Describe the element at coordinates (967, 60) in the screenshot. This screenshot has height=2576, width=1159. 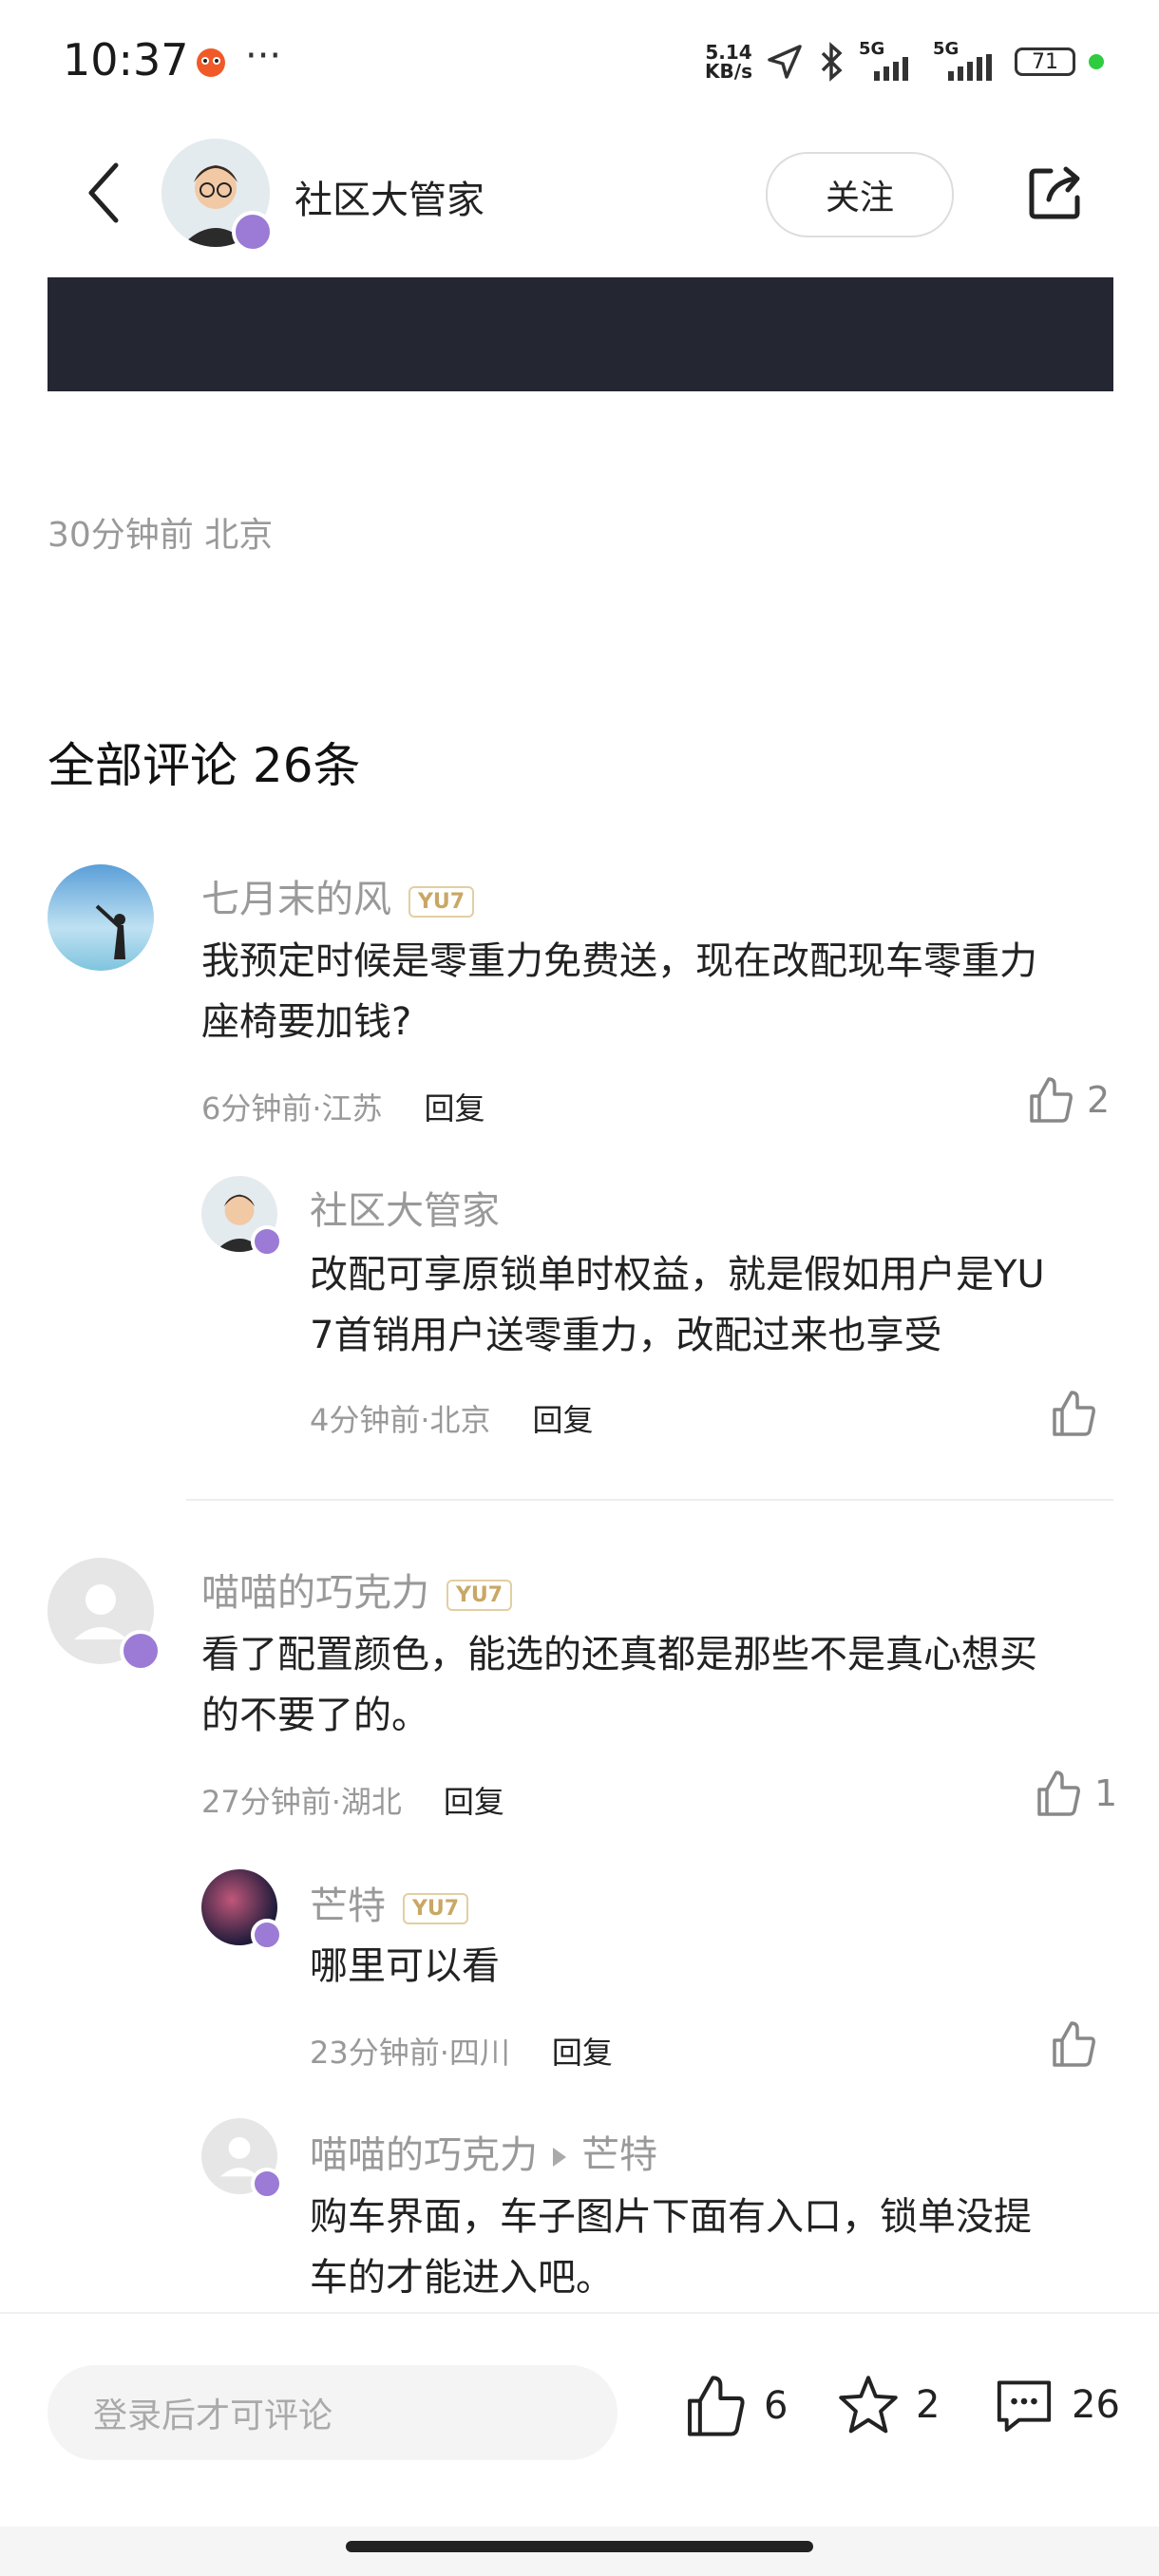
I see `signal-2-icon: 5G` at that location.